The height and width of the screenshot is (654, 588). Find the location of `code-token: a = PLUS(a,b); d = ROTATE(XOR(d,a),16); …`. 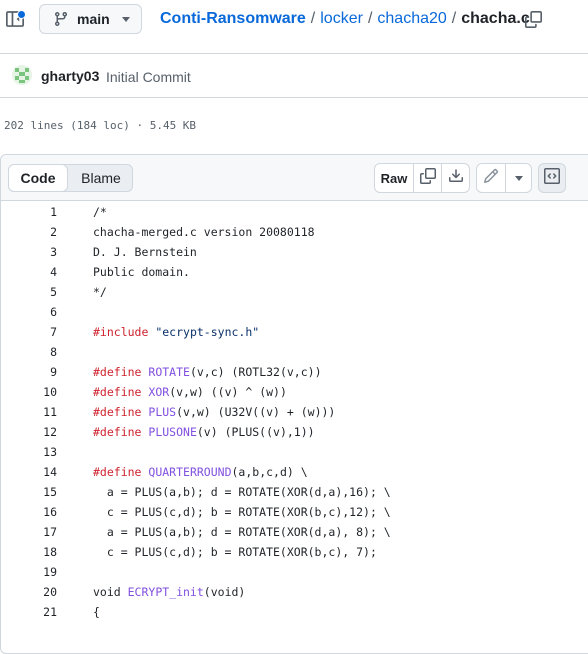

code-token: a = PLUS(a,b); d = ROTATE(XOR(d,a),16); … is located at coordinates (242, 492).